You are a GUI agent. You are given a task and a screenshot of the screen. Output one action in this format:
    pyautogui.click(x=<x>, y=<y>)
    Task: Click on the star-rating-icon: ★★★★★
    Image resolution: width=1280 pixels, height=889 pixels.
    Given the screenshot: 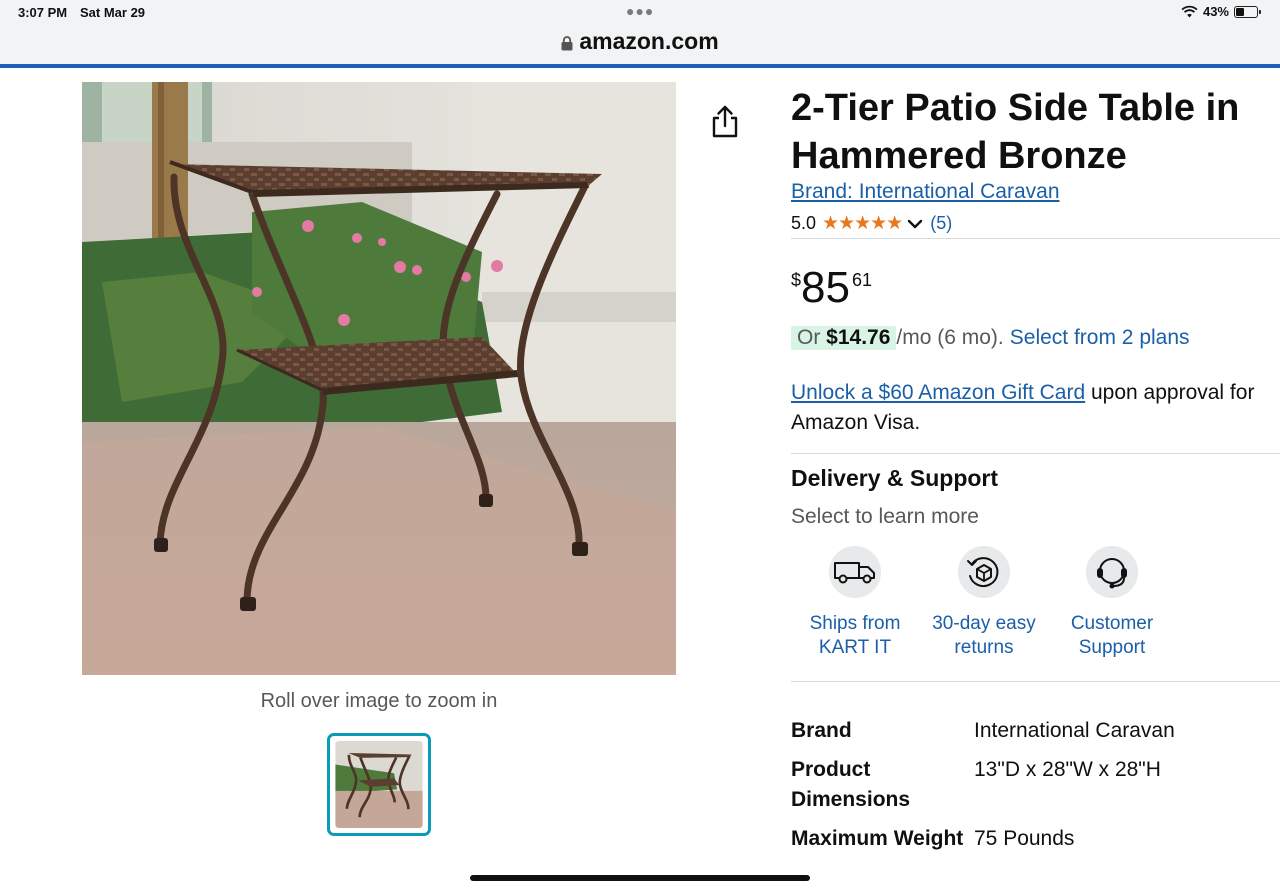 What is the action you would take?
    pyautogui.click(x=862, y=223)
    